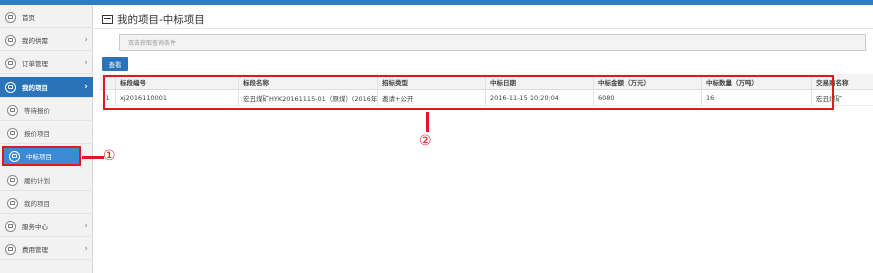  Describe the element at coordinates (35, 41) in the screenshot. I see `sidebar-item-label: 我的供需` at that location.